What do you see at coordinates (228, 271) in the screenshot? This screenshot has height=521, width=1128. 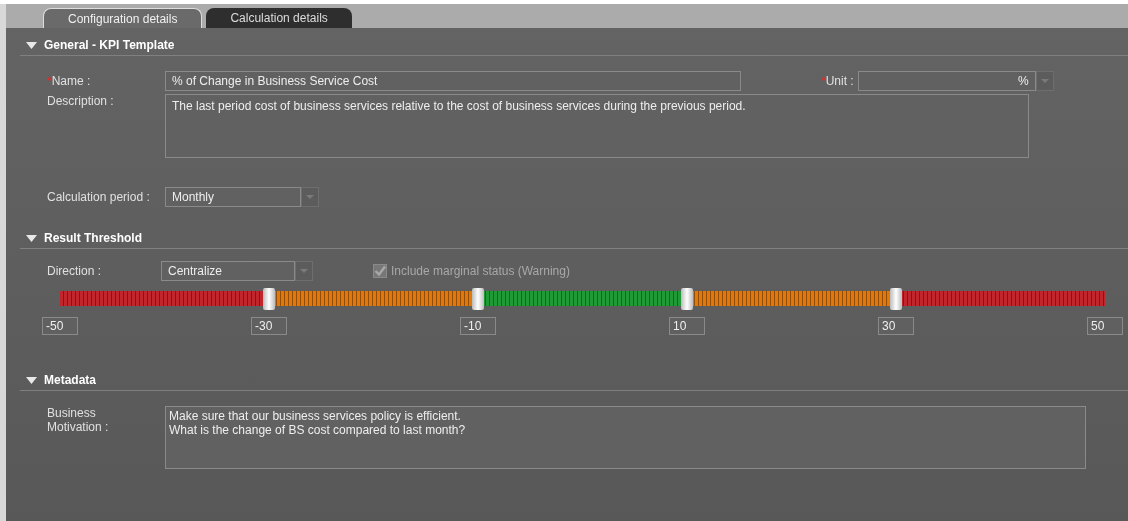 I see `direction-select: Centralize` at bounding box center [228, 271].